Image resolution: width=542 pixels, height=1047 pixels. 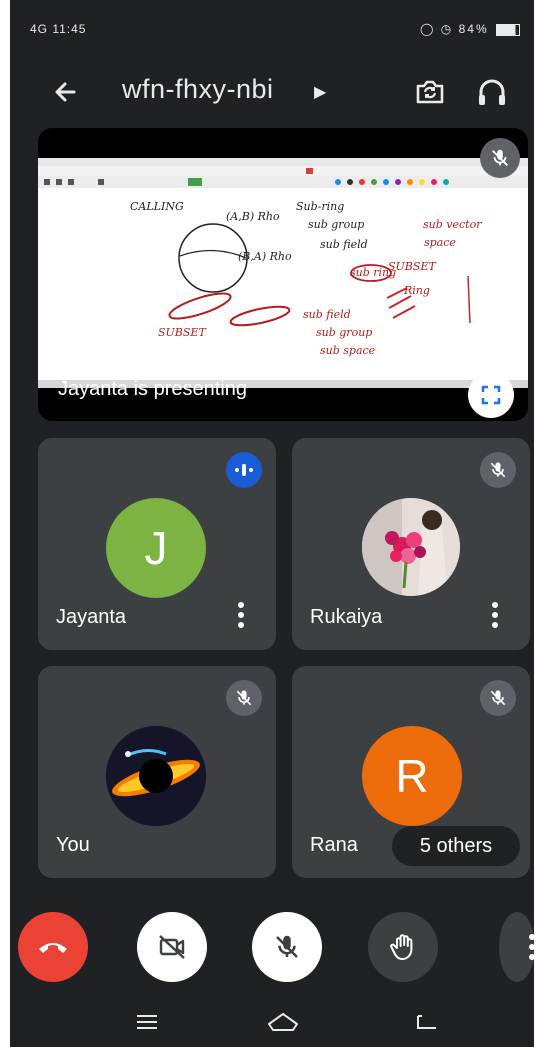 I want to click on system-nav-bar, so click(x=272, y=1023).